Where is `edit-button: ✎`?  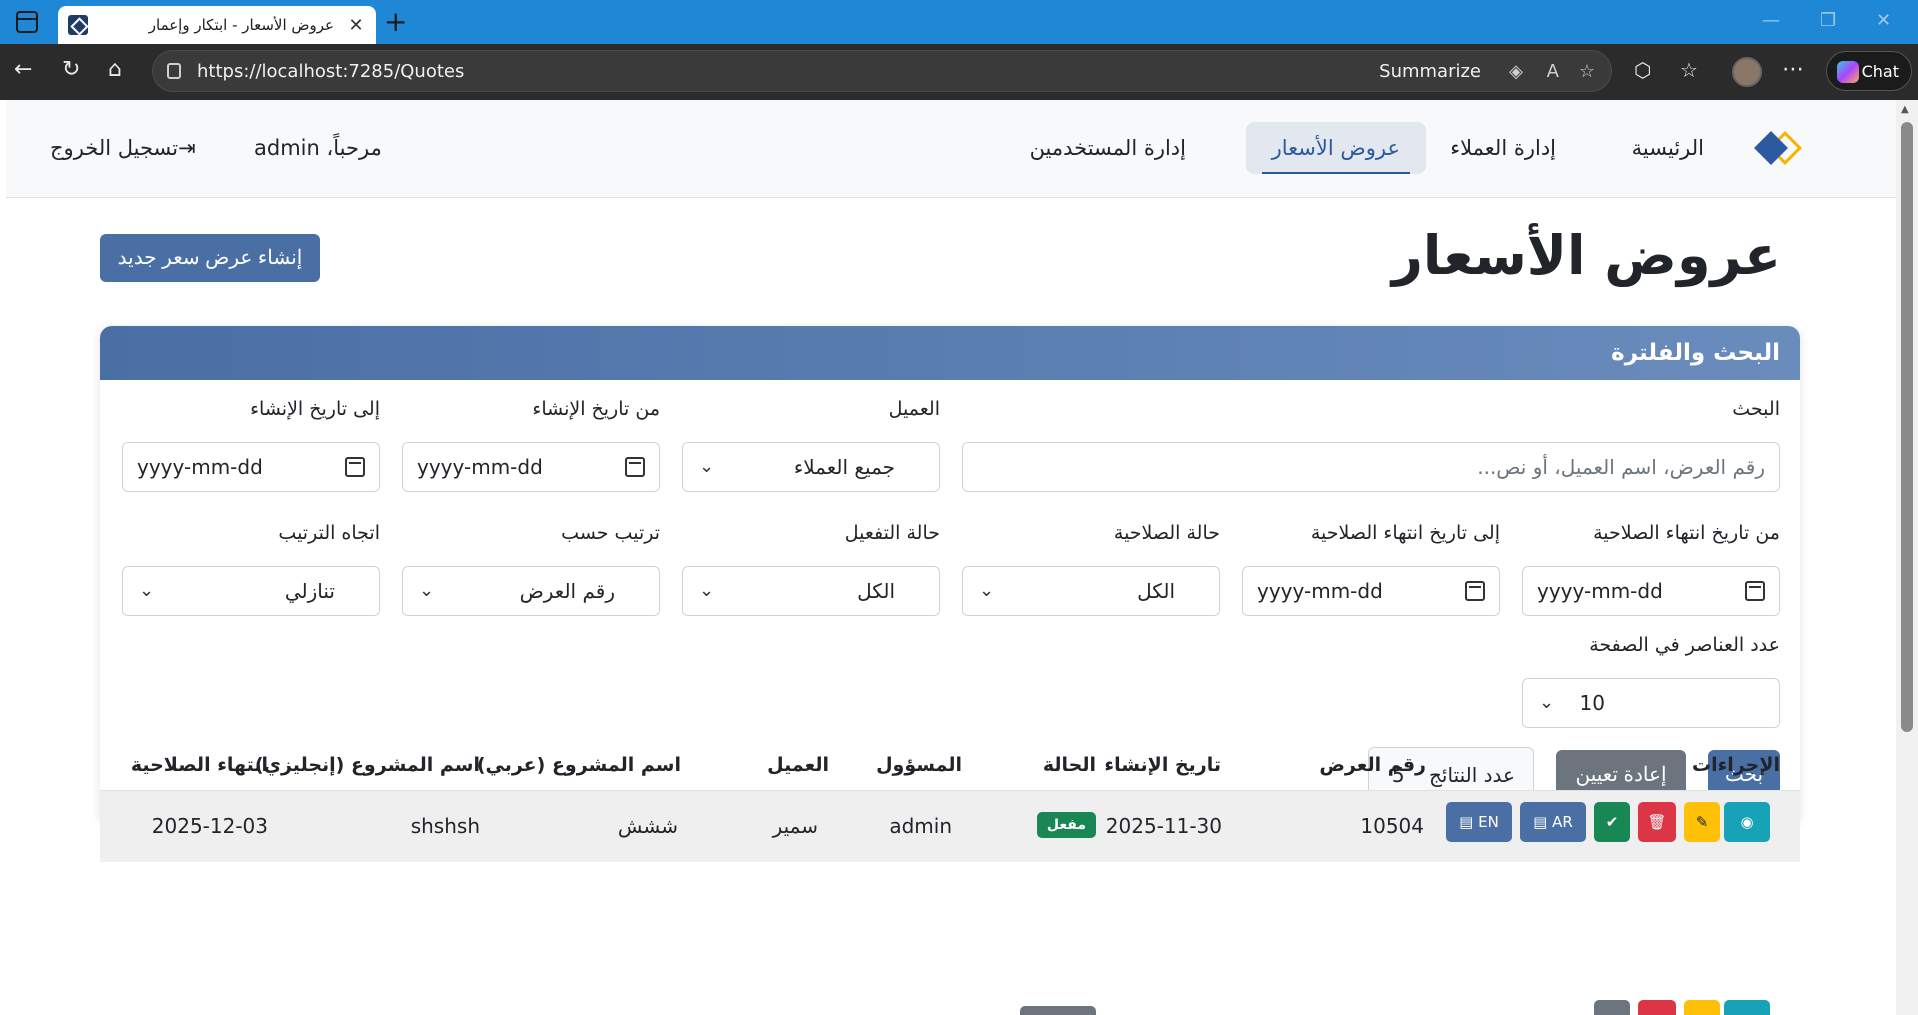 edit-button: ✎ is located at coordinates (1702, 822).